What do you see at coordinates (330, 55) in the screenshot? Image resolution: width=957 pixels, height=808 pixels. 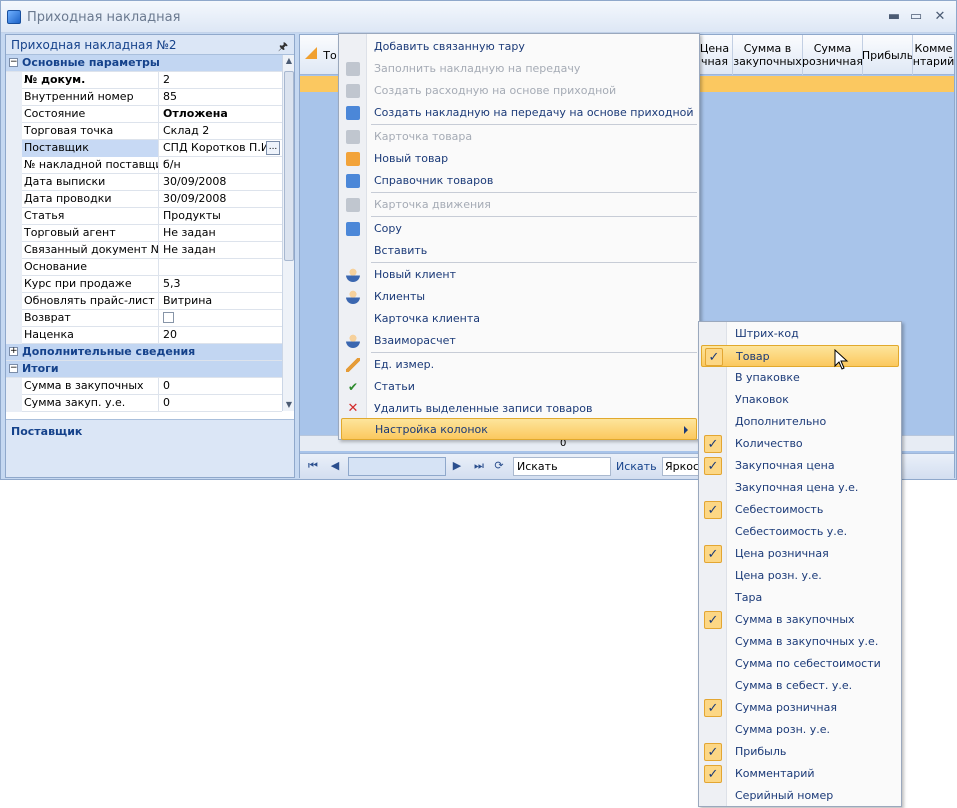 I see `header-cell: То` at bounding box center [330, 55].